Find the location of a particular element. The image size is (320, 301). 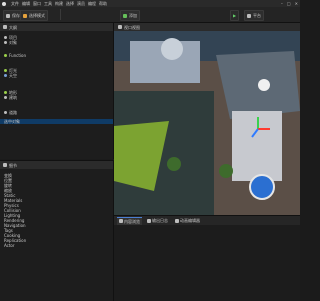

outliner-item: 道路 is located at coordinates (56, 112).